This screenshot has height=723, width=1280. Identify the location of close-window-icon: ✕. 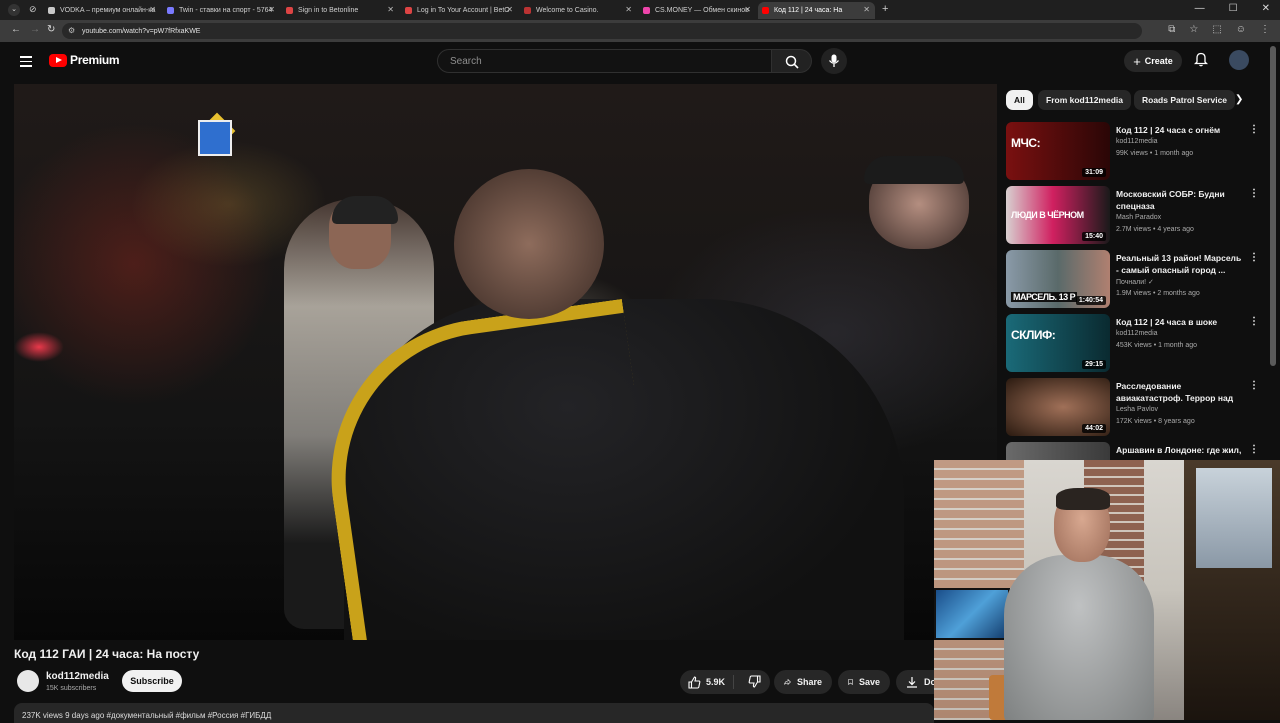
(1266, 8).